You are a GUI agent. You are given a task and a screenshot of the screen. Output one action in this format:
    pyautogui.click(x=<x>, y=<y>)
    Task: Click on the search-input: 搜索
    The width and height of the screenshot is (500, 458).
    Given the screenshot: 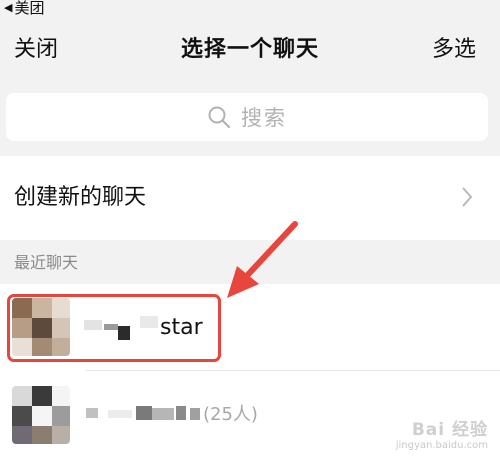 What is the action you would take?
    pyautogui.click(x=247, y=117)
    